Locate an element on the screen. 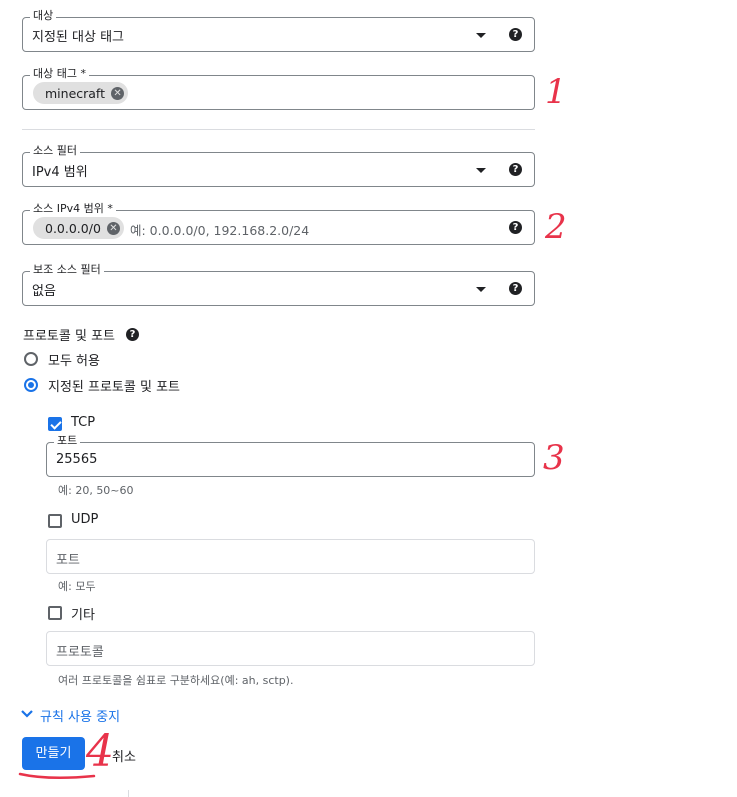 This screenshot has width=737, height=797. specified-protocols-radio is located at coordinates (31, 385).